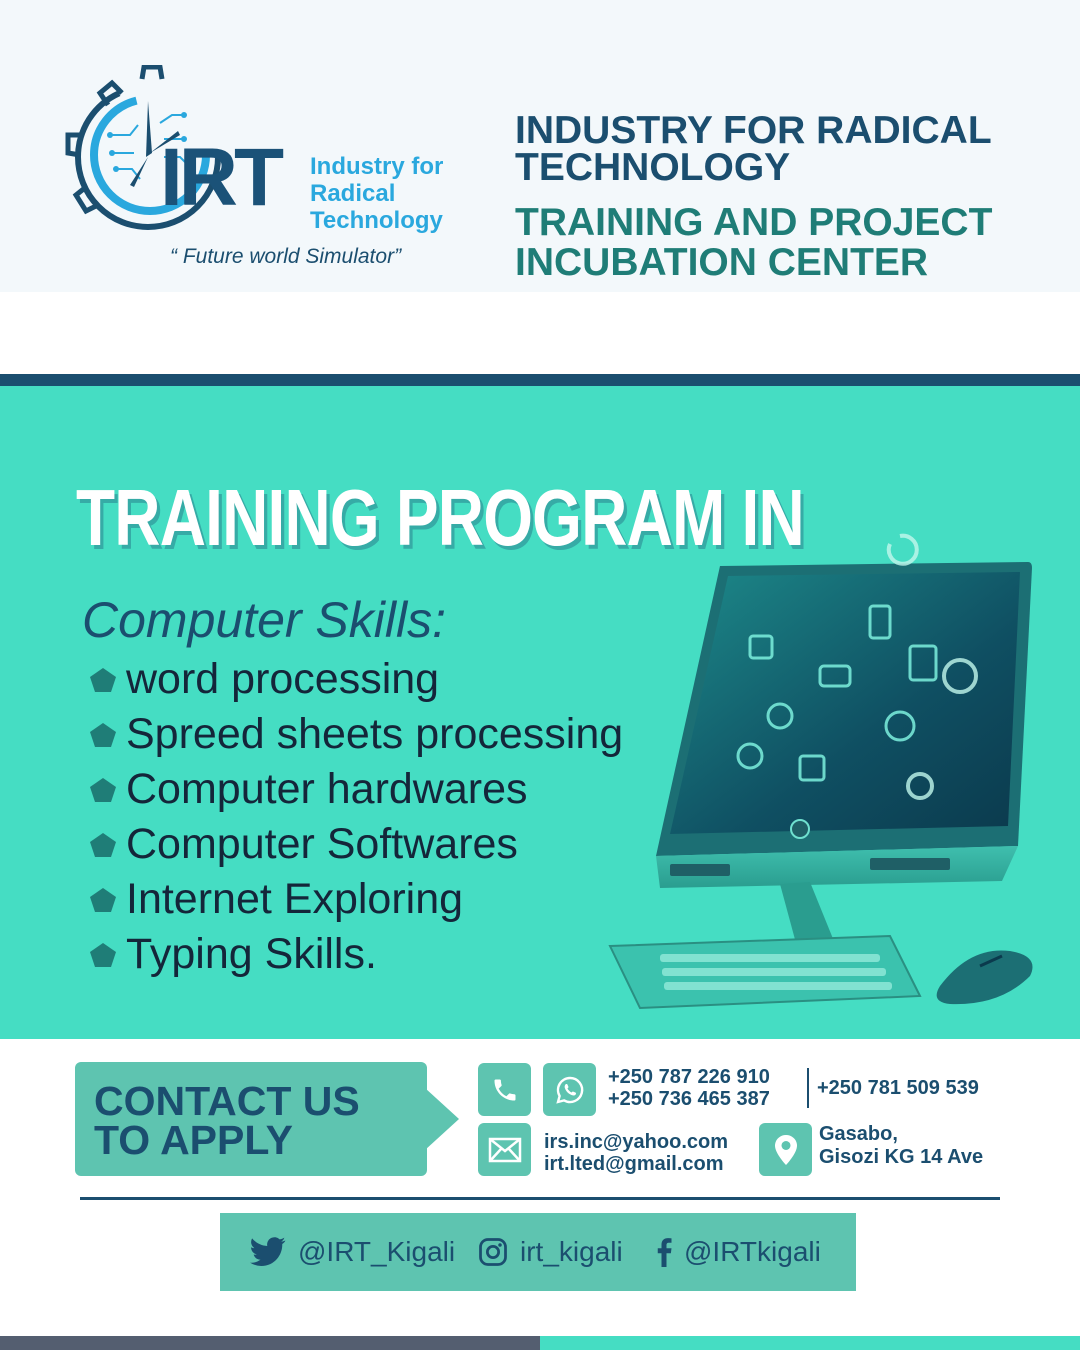 The height and width of the screenshot is (1350, 1080). Describe the element at coordinates (222, 177) in the screenshot. I see `logo-wordmark: IRT` at that location.